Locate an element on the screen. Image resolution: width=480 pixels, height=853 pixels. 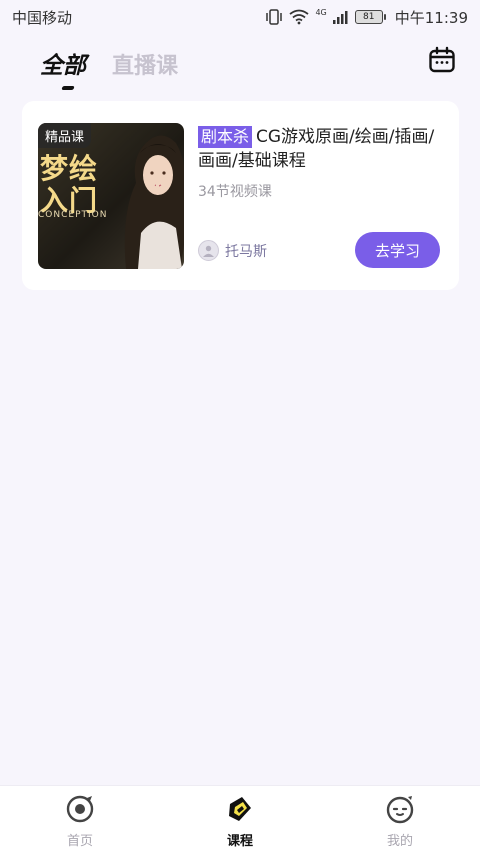
course-tag: 剧本杀 is located at coordinates (225, 137).